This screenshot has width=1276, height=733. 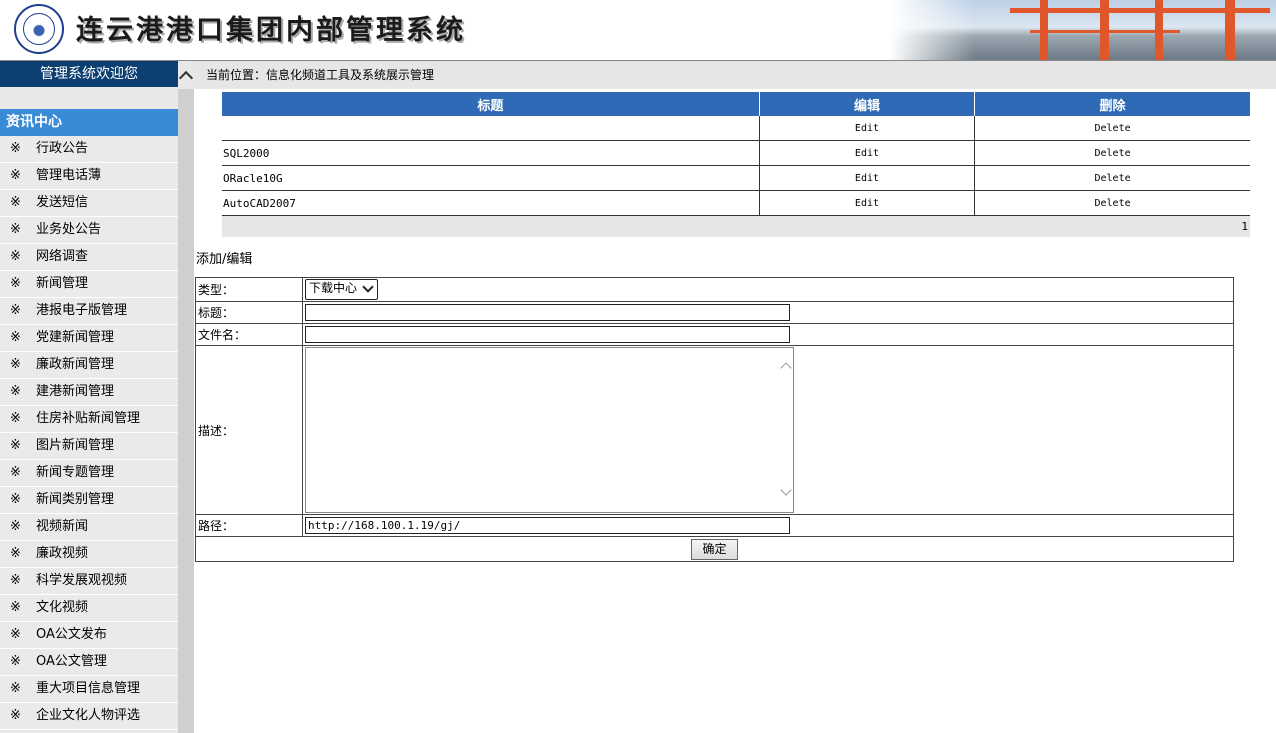 What do you see at coordinates (320, 75) in the screenshot?
I see `breadcrumb-text: 当前位置：信息化频道工具及系统展示管理` at bounding box center [320, 75].